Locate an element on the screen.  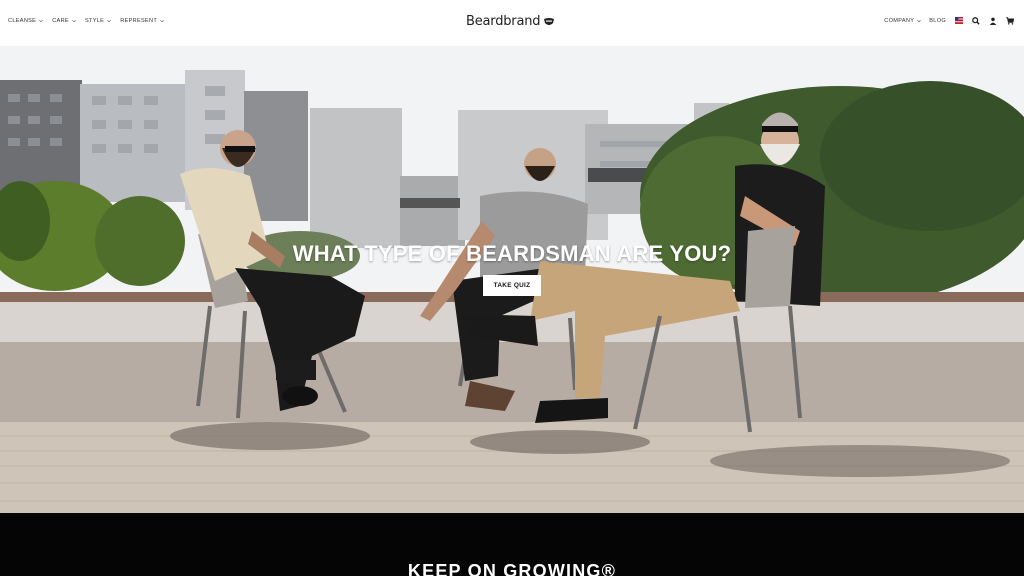
nav-item-label: BLOG is located at coordinates (937, 20).